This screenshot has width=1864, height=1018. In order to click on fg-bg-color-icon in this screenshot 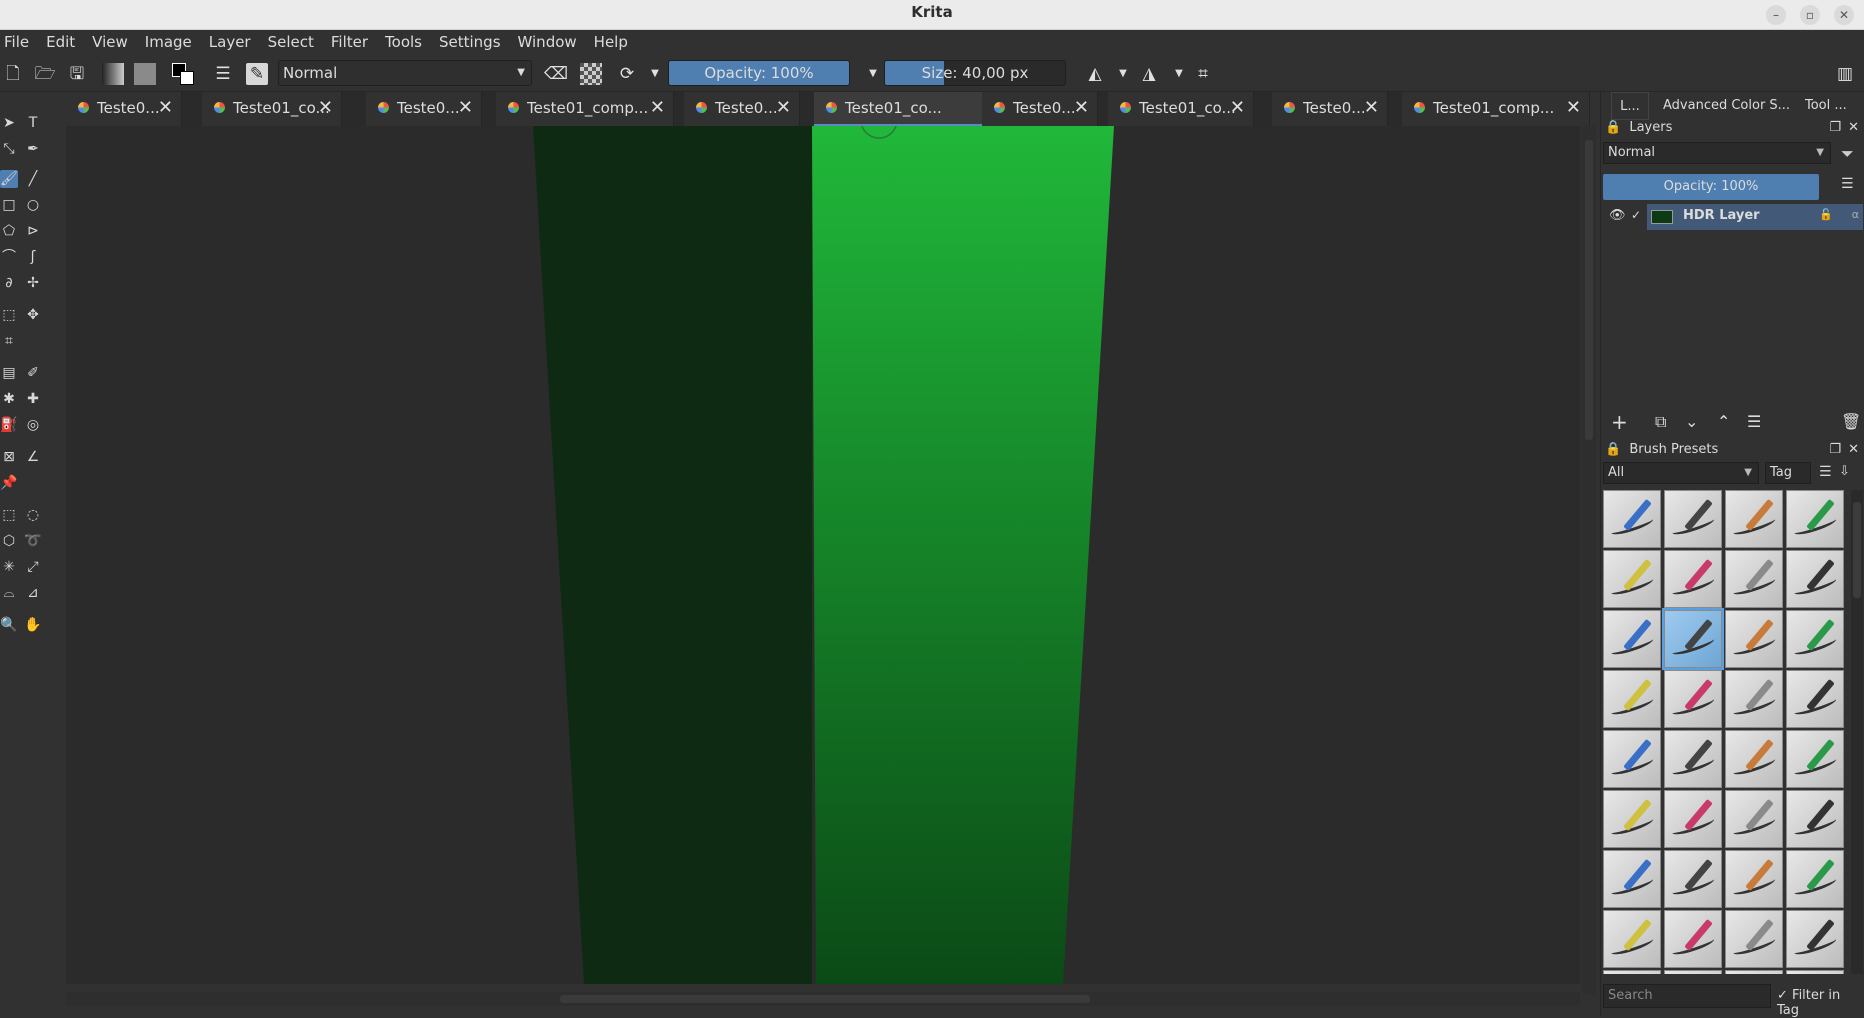, I will do `click(183, 74)`.